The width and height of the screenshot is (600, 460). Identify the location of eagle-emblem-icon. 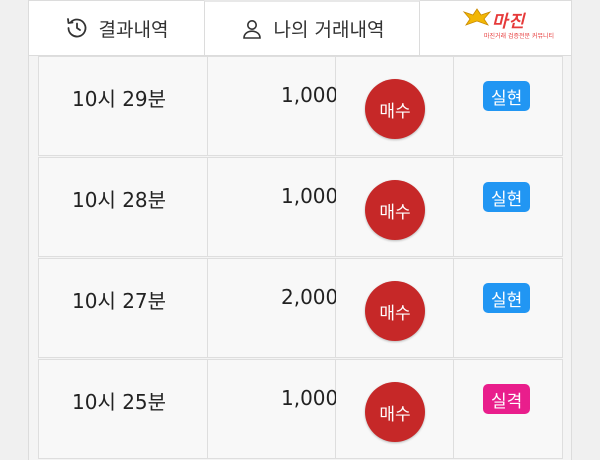
(477, 17).